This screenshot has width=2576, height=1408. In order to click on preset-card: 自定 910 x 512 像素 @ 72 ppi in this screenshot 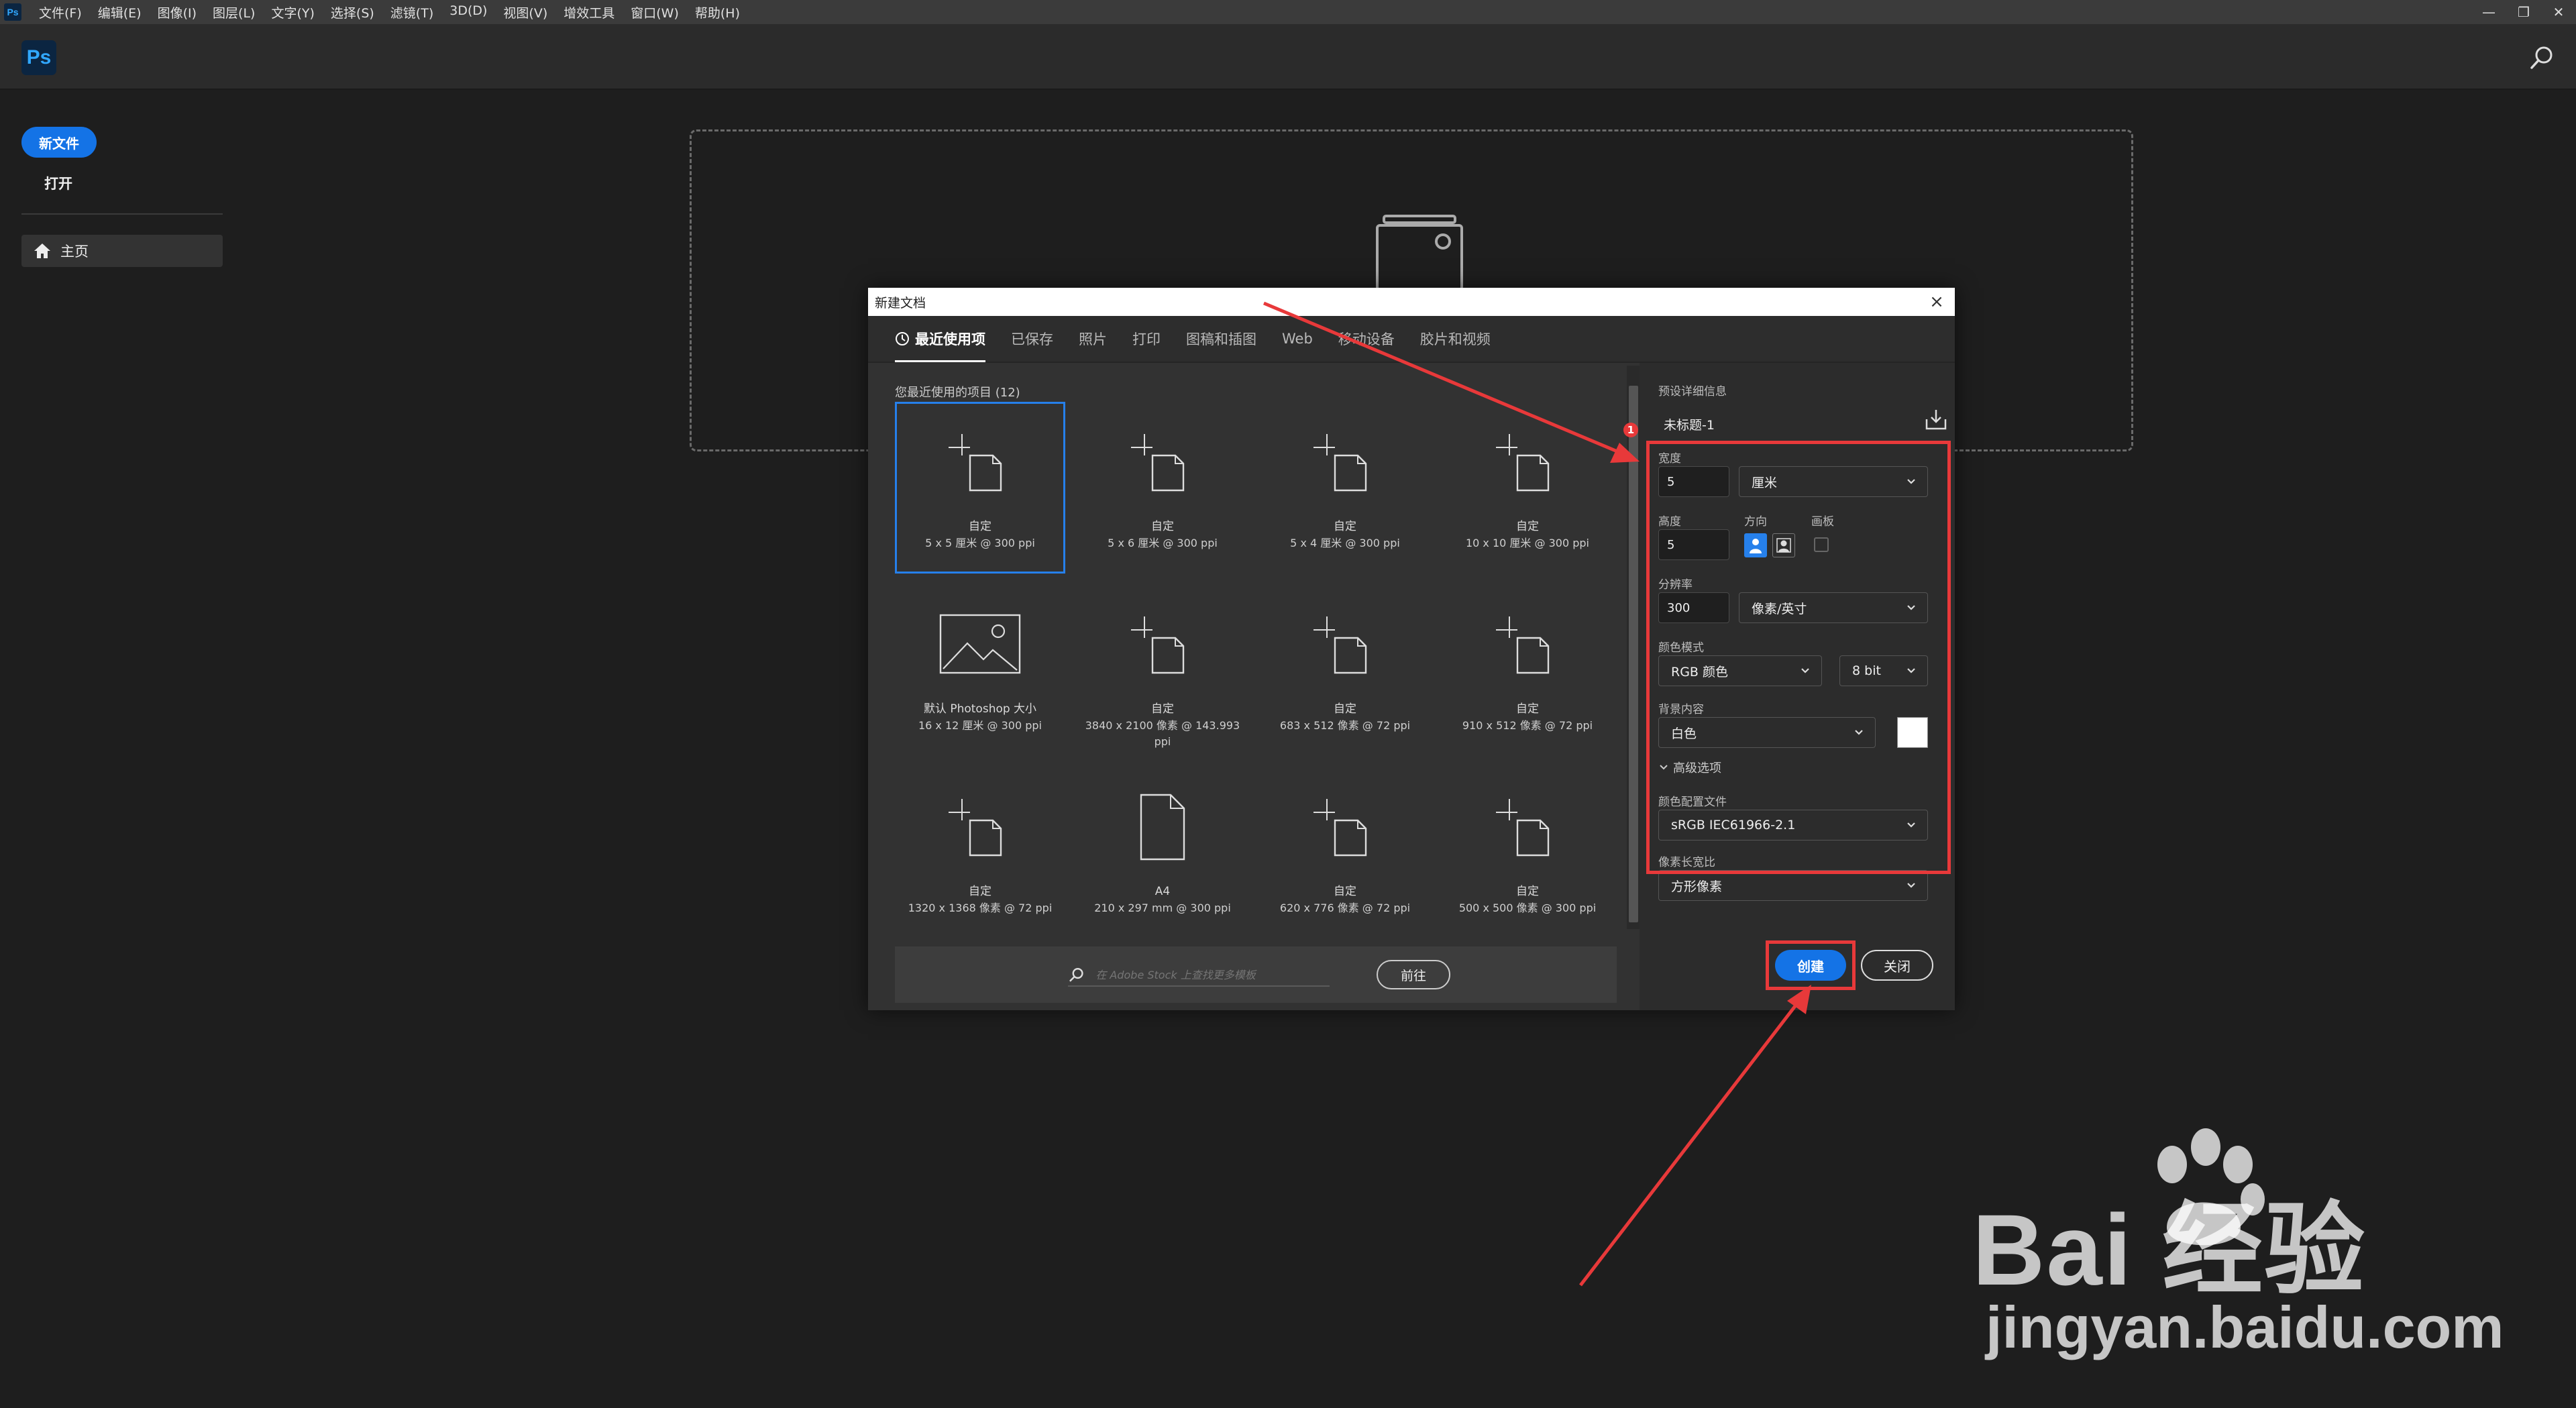, I will do `click(1527, 670)`.